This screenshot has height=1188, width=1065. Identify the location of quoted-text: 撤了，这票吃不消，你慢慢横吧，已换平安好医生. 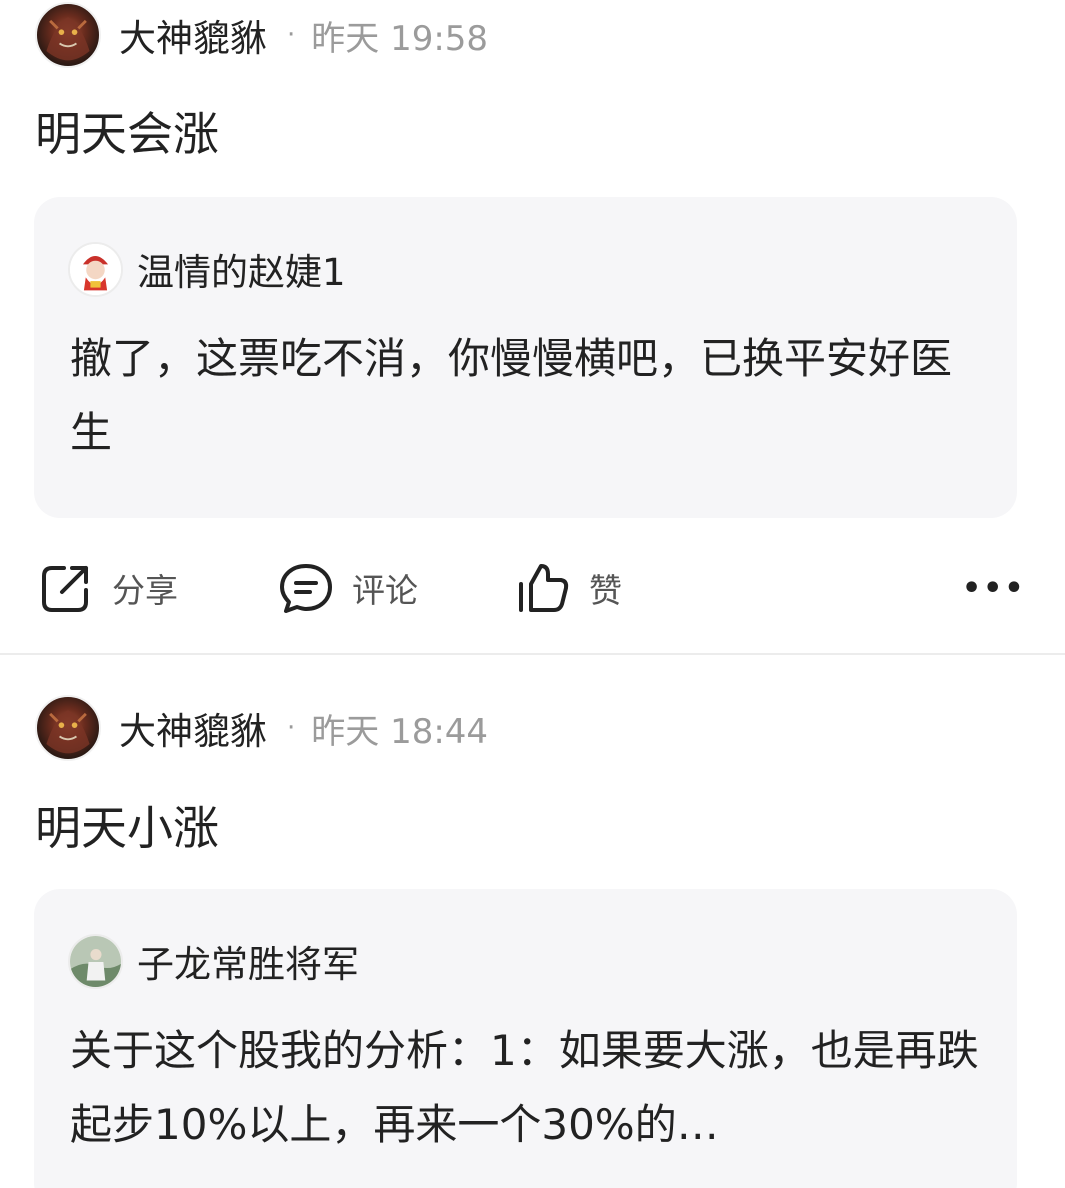
(511, 395).